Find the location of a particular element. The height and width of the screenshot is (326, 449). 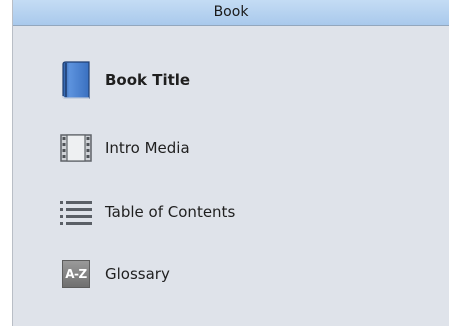

sidebar-item-label: Glossary is located at coordinates (137, 274).